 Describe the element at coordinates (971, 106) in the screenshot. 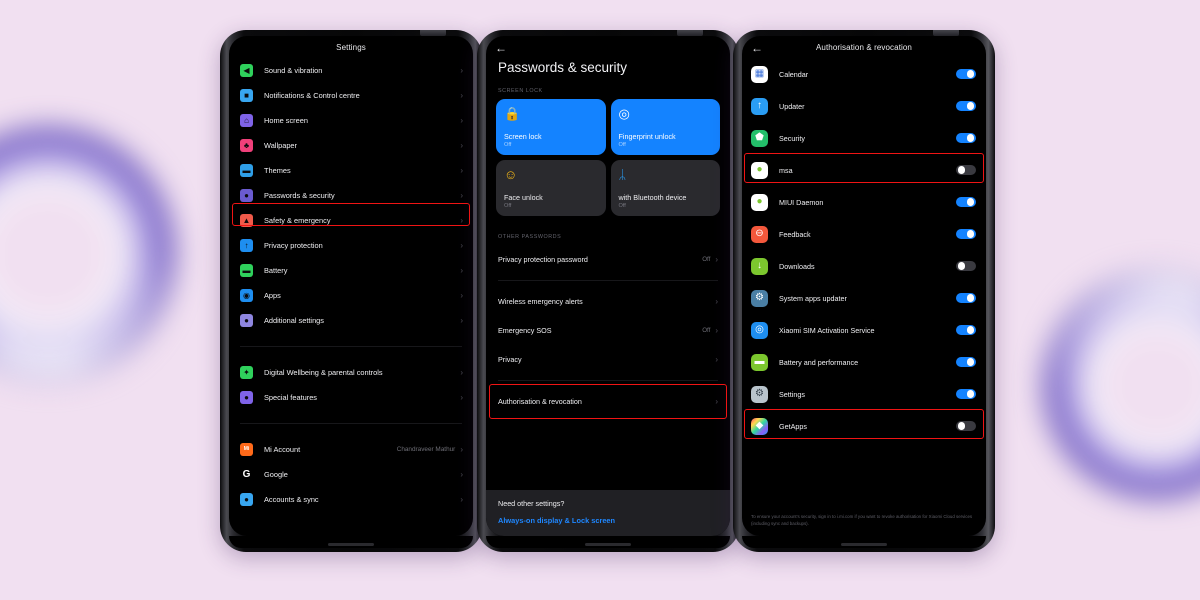

I see `toggle-knob` at that location.